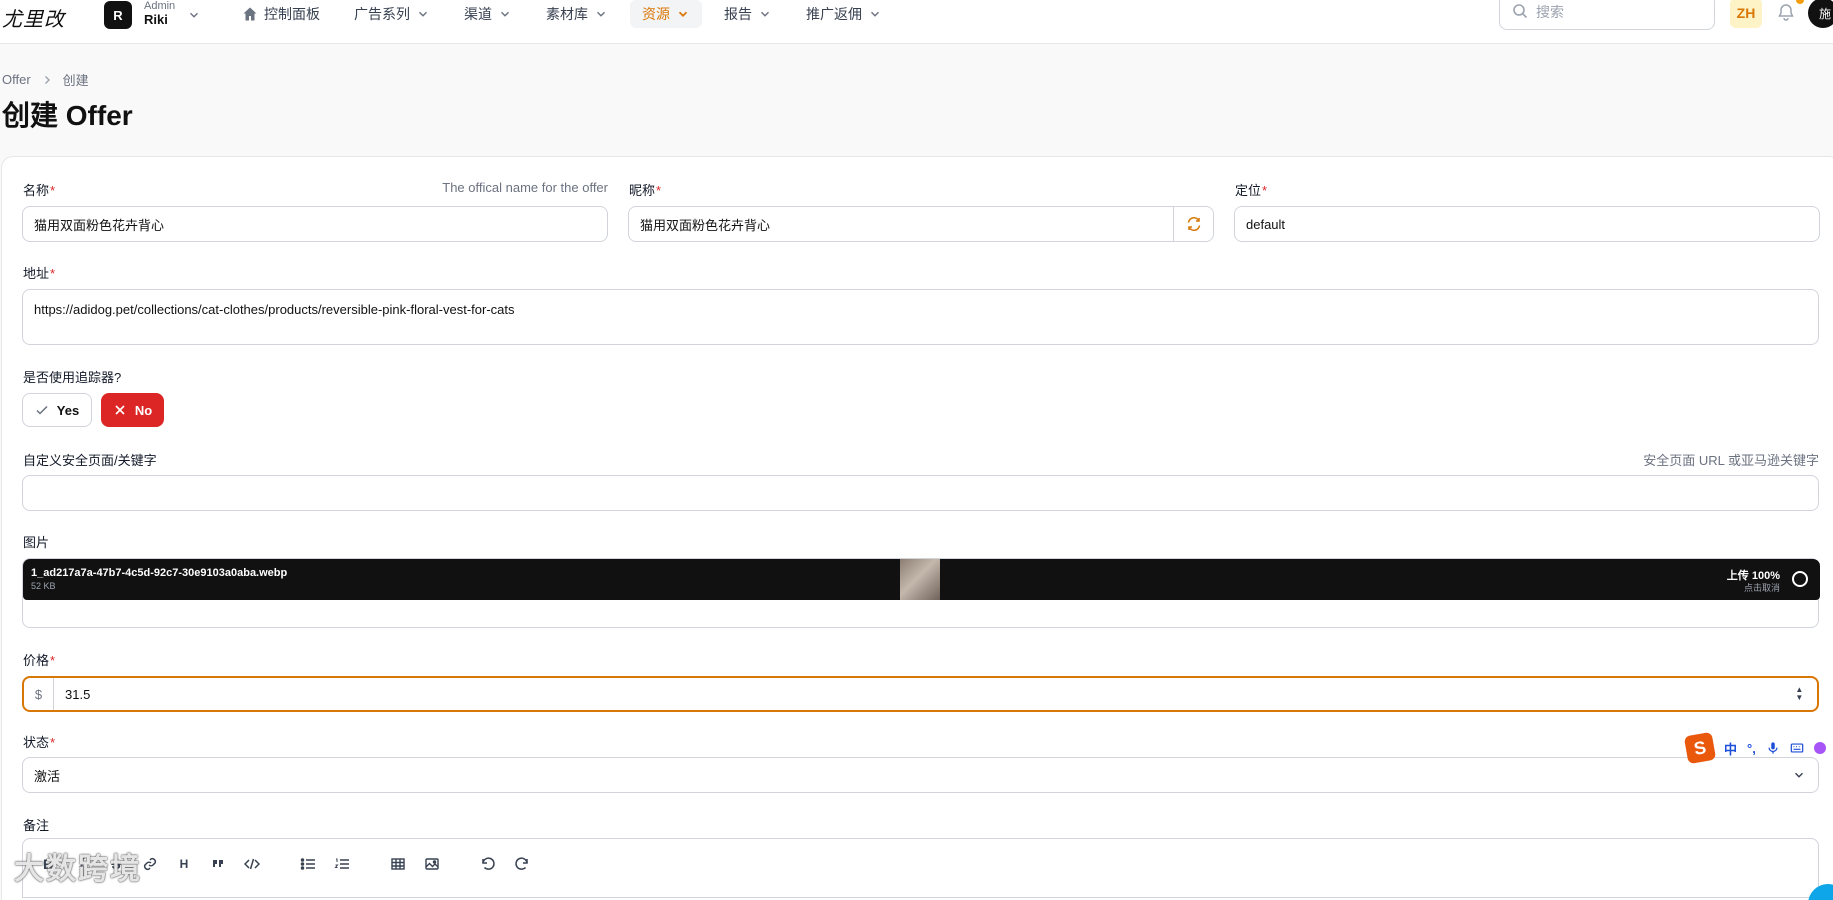  I want to click on position-field, so click(1527, 224).